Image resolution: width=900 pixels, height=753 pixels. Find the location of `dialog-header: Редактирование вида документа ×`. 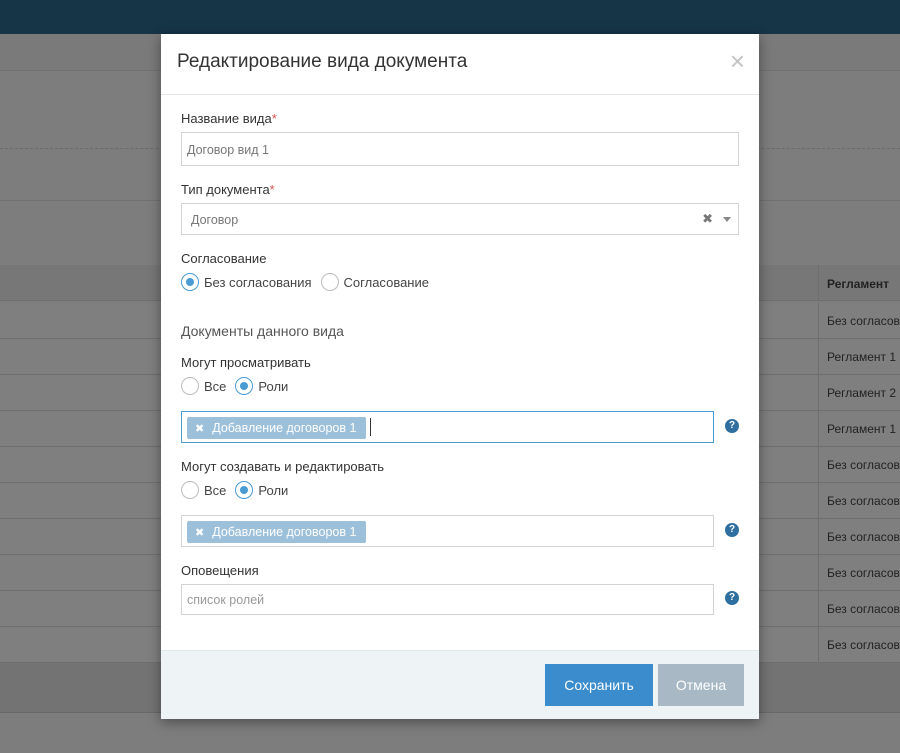

dialog-header: Редактирование вида документа × is located at coordinates (460, 64).